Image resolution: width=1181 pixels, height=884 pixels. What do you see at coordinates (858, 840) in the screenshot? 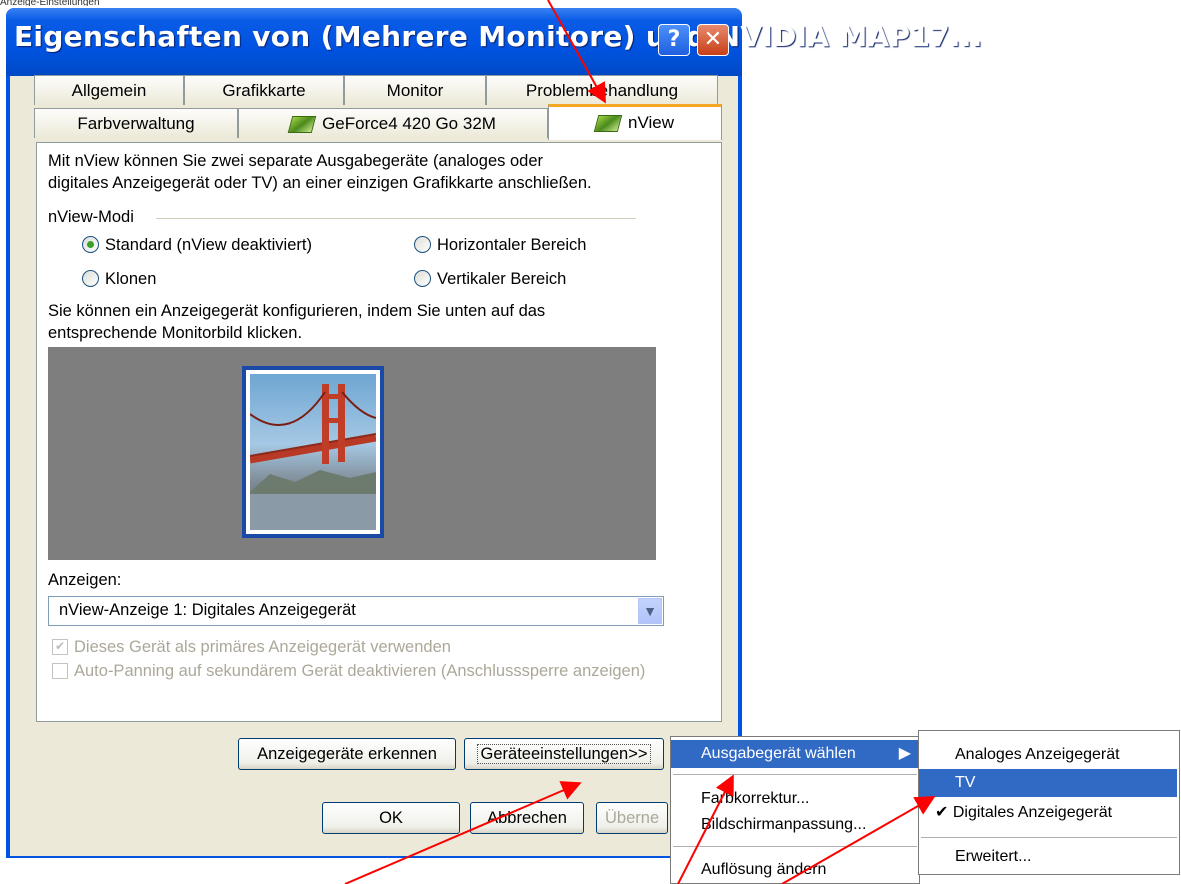
I see `arrow-to-tv` at bounding box center [858, 840].